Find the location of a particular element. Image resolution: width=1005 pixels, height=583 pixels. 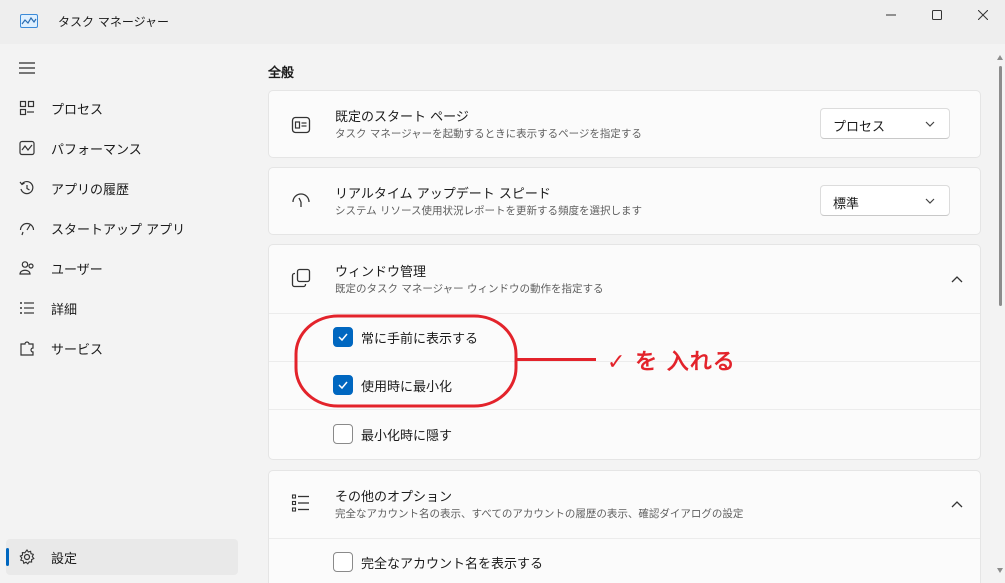

minimize-button is located at coordinates (891, 15).